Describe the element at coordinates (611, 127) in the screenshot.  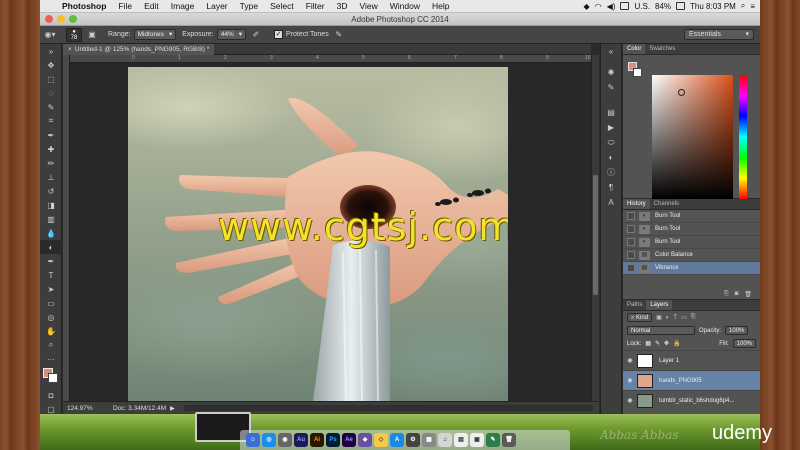
I see `actions-icon: ▶` at that location.